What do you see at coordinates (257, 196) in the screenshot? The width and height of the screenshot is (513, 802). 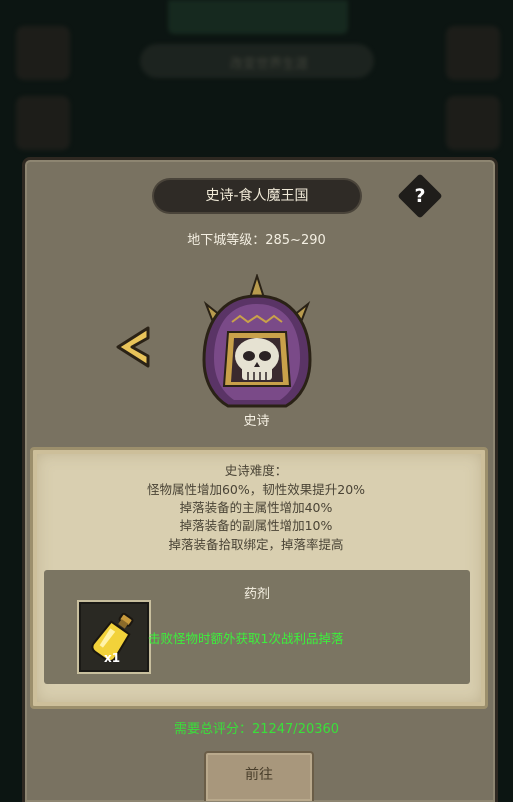 I see `dialog-title: 史诗-食人魔王国` at bounding box center [257, 196].